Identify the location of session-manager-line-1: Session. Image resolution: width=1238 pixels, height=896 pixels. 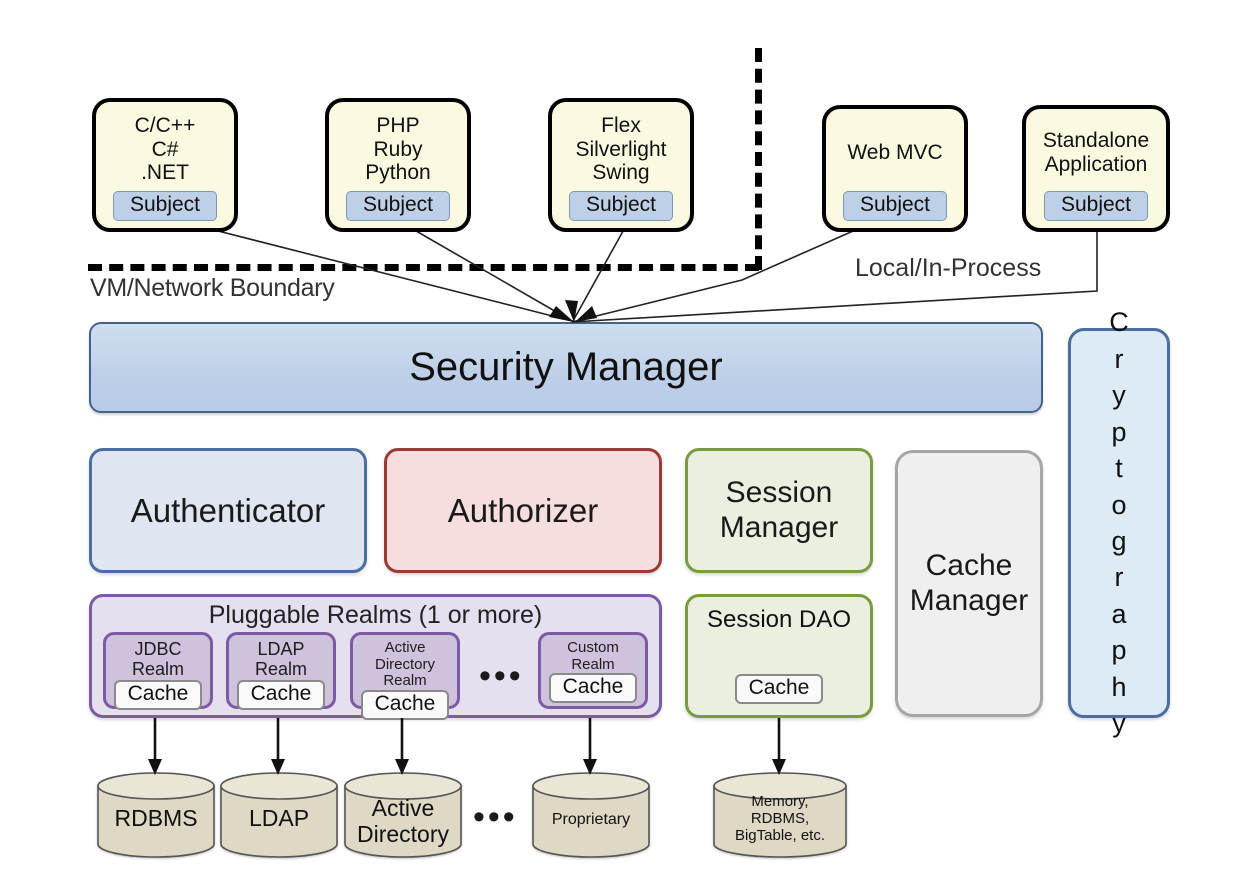
(779, 492).